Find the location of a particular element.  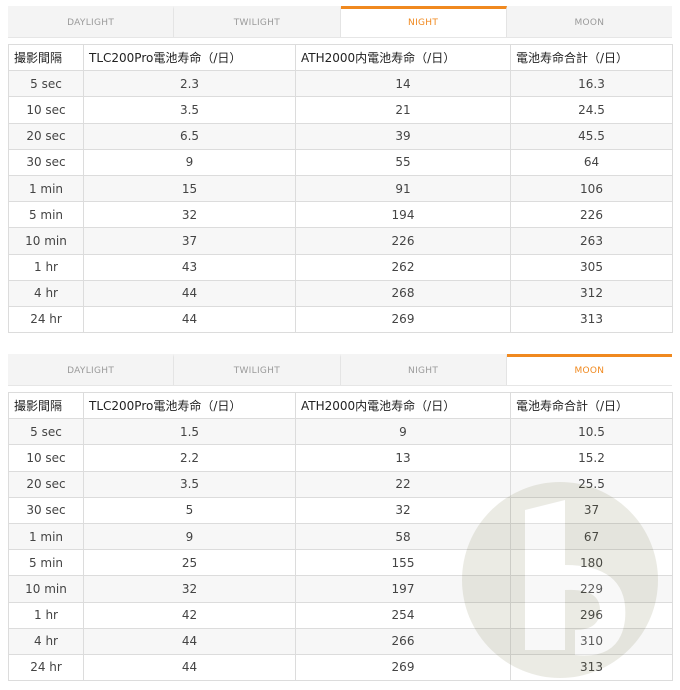

tlc200pro-value: 37 is located at coordinates (189, 241).